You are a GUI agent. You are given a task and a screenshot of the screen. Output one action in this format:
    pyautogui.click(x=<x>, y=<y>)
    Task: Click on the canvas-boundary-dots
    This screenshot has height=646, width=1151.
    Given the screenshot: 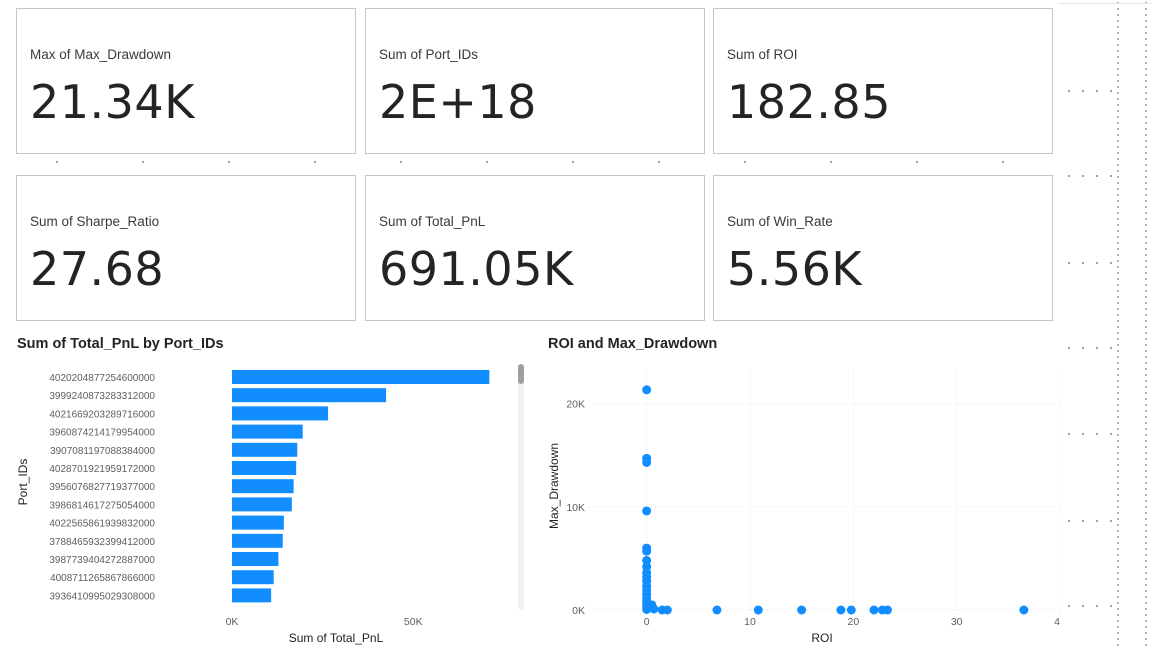 What is the action you would take?
    pyautogui.click(x=1118, y=323)
    